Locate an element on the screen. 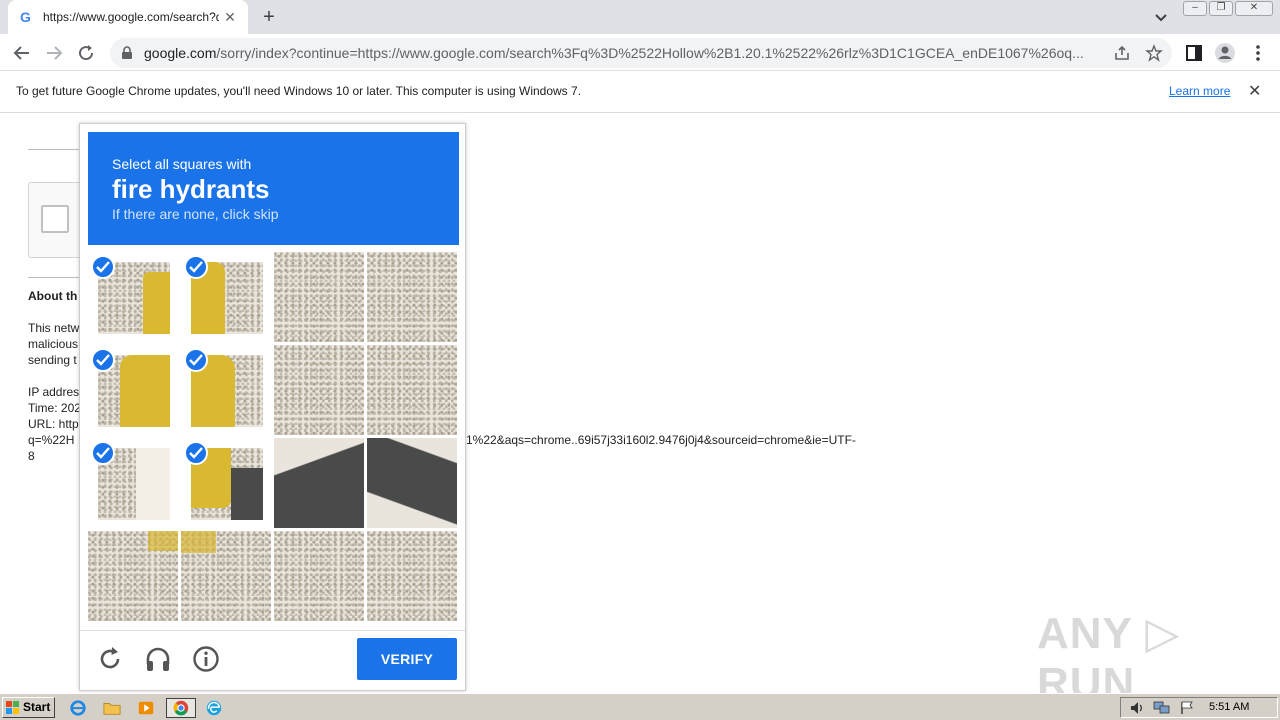  svg-text: G is located at coordinates (25, 17).